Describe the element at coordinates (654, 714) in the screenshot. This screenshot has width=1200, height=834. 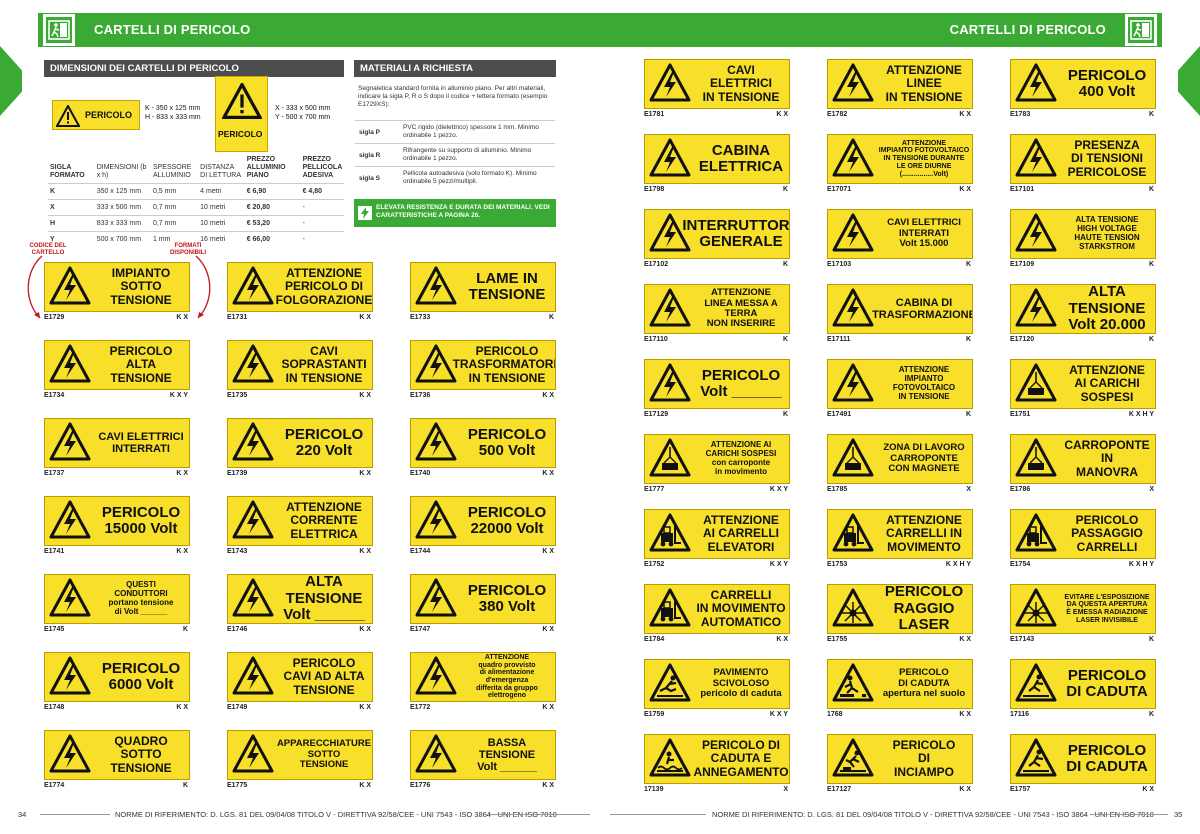
I see `sign-code: E1759` at that location.